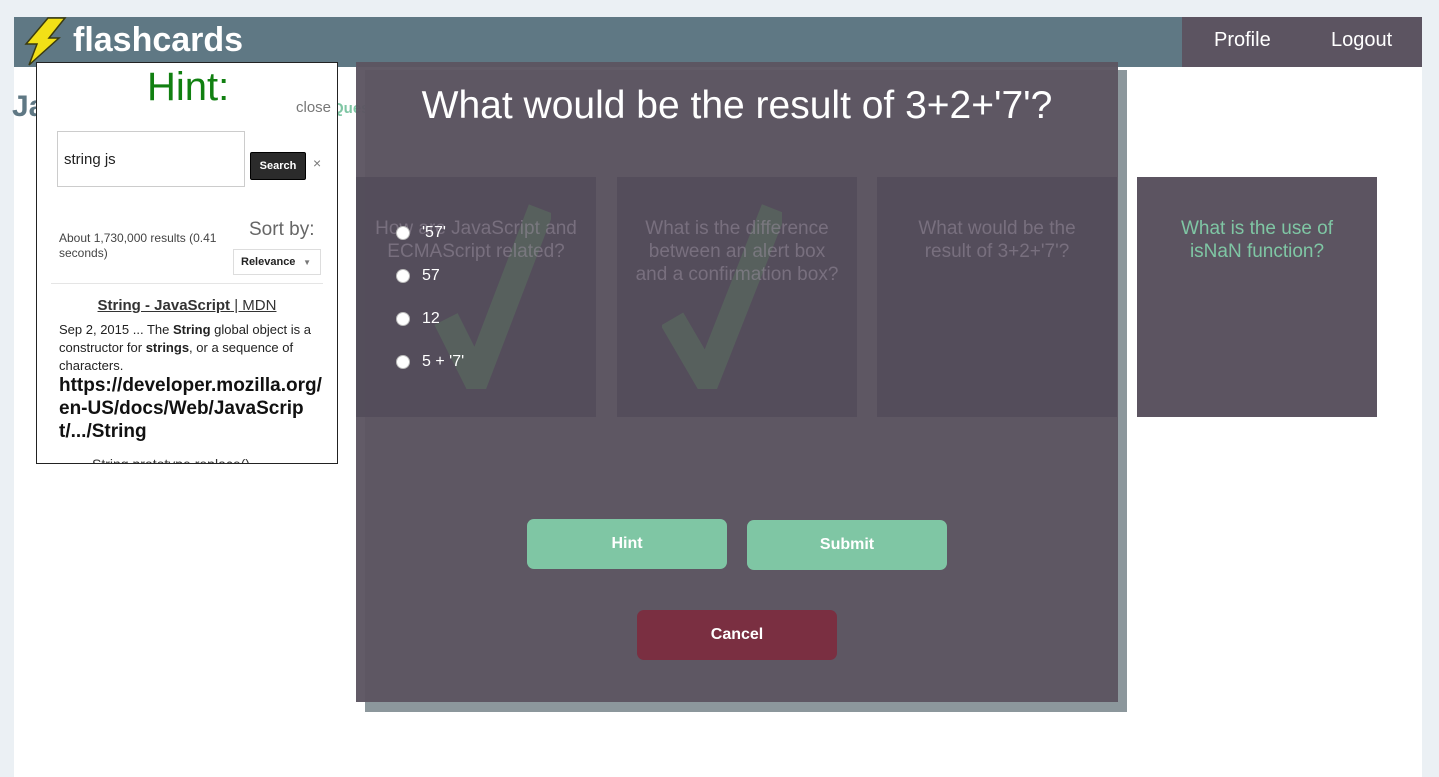 The image size is (1439, 777). What do you see at coordinates (278, 166) in the screenshot?
I see `search-button: Search` at bounding box center [278, 166].